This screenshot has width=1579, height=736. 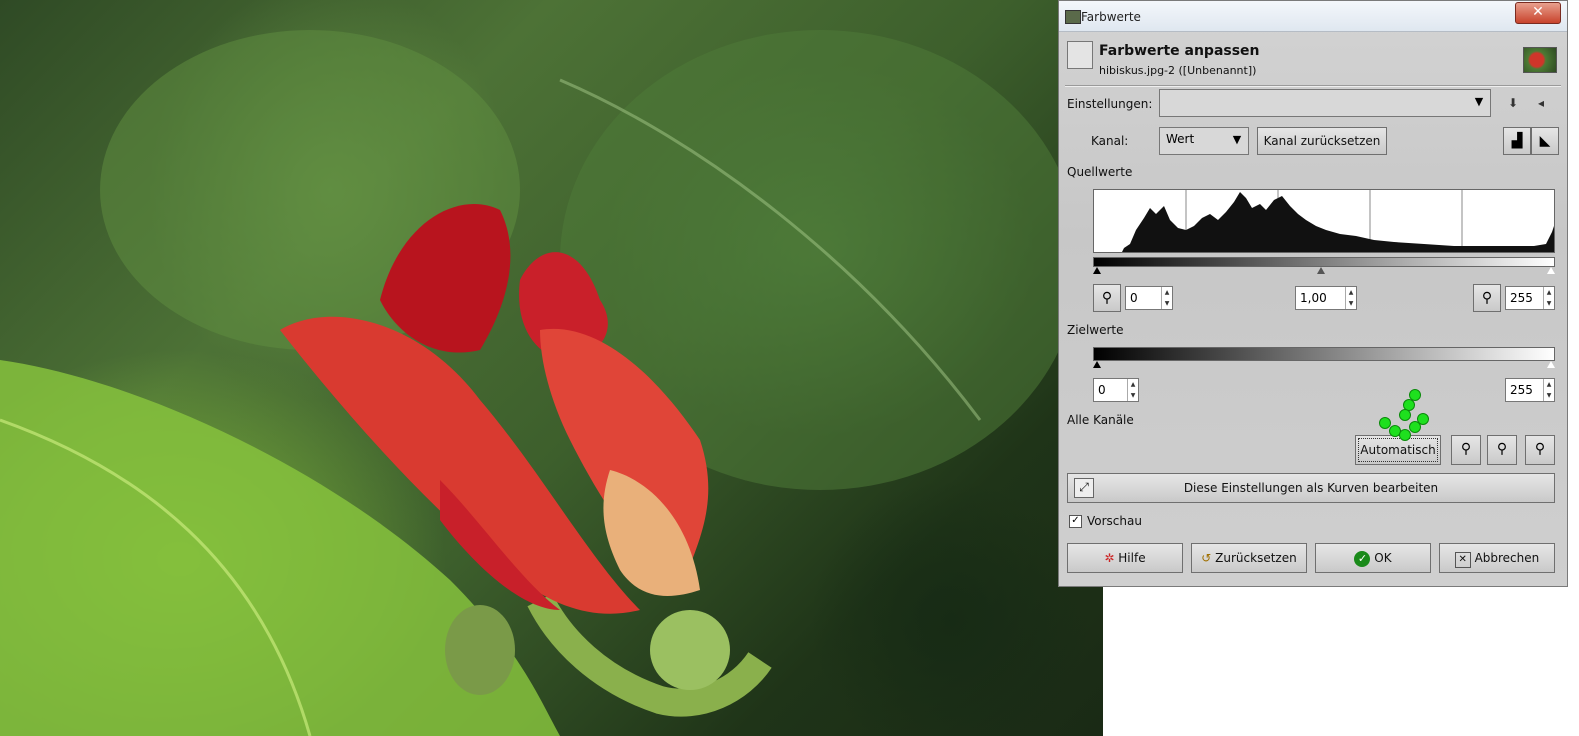 What do you see at coordinates (1100, 420) in the screenshot?
I see `all-channels-label: Alle Kanäle` at bounding box center [1100, 420].